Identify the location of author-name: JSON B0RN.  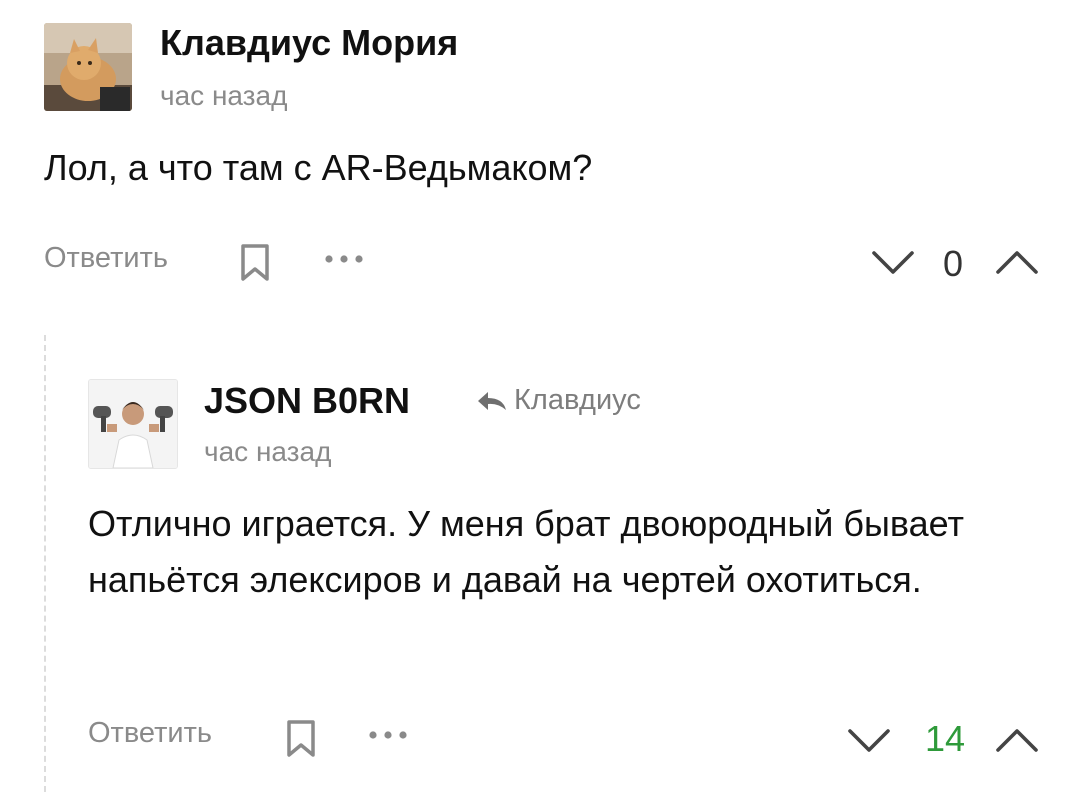
(307, 401).